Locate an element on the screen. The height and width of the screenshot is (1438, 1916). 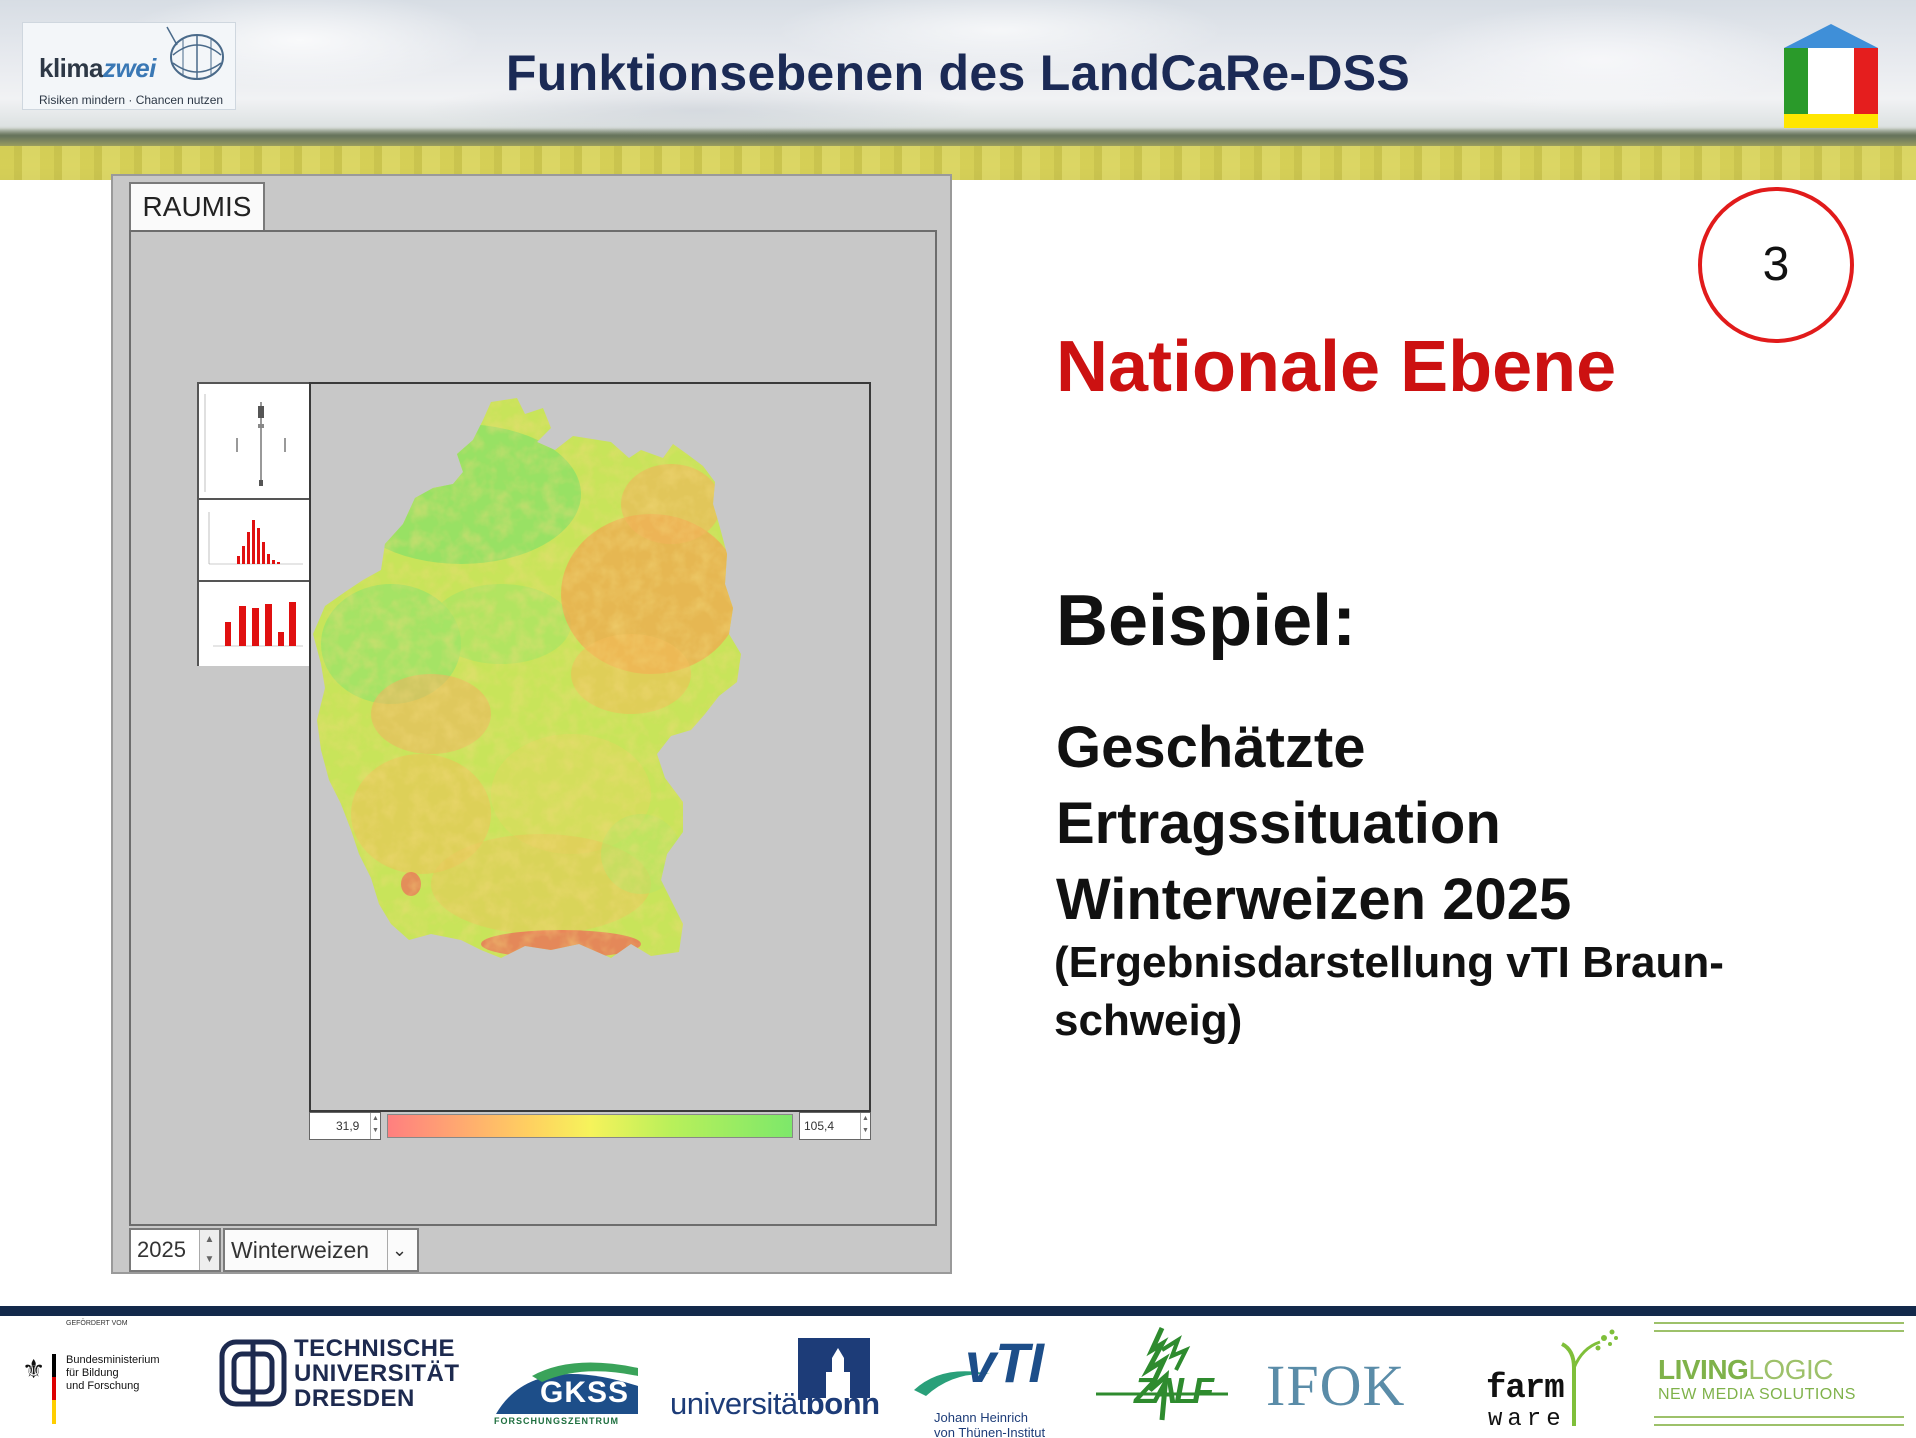
gkss-logo: GKSS FORSCHUNGSZENTRUM is located at coordinates (566, 1386).